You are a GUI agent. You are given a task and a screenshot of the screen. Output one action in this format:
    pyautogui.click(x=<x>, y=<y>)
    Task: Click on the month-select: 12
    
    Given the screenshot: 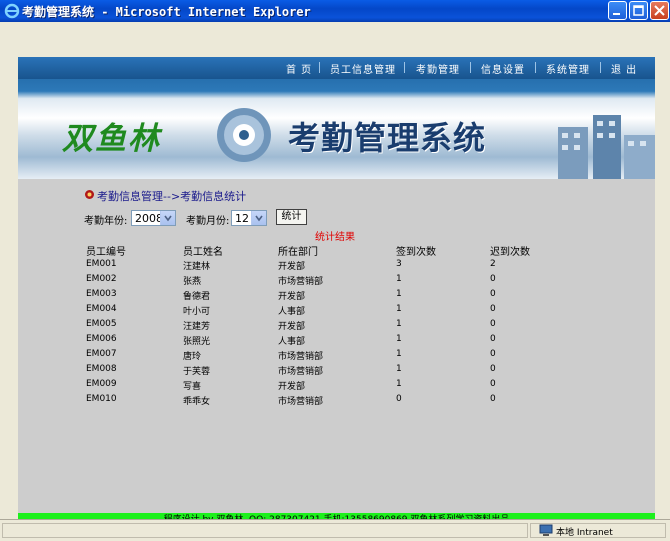 What is the action you would take?
    pyautogui.click(x=249, y=218)
    